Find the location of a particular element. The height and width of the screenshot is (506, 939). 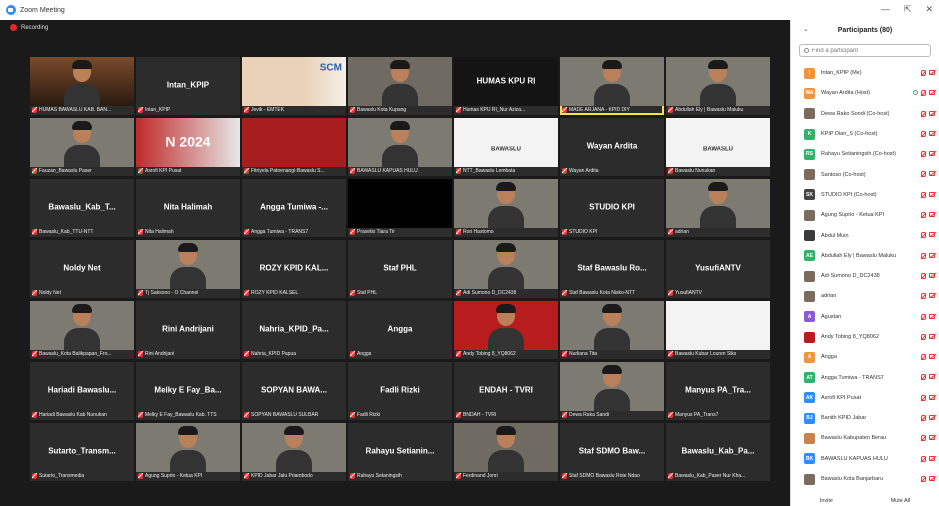

participant-row: Agung Suprio - Ketua KPI is located at coordinates (865, 215).